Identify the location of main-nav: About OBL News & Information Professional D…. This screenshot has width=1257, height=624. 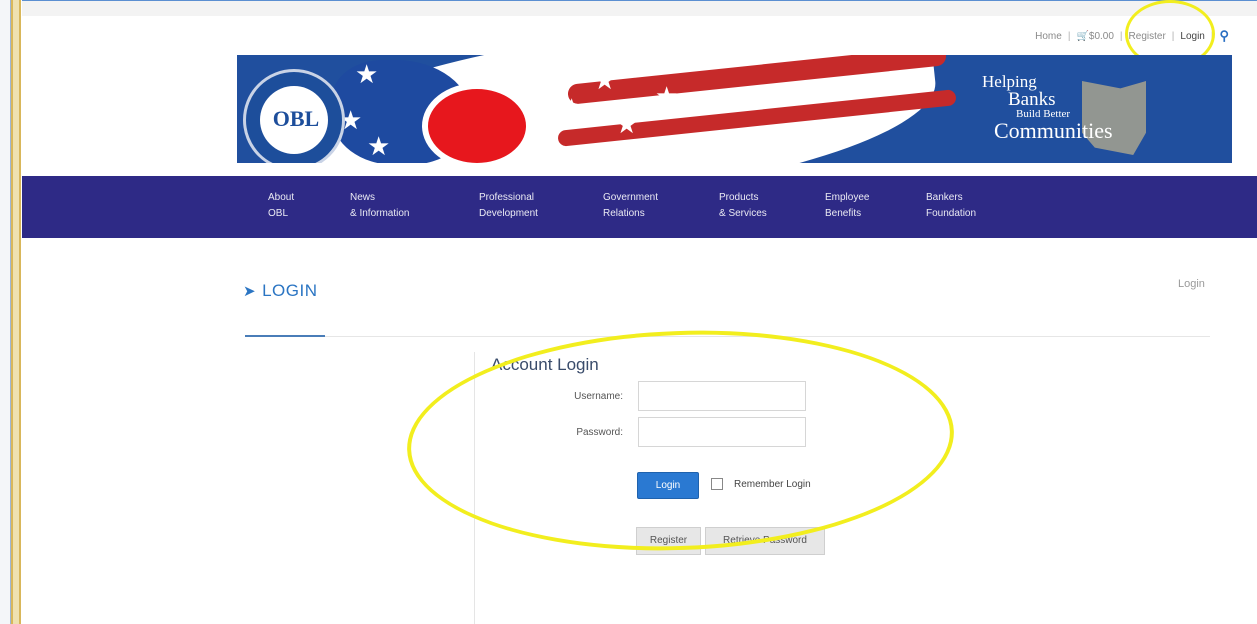
(639, 207).